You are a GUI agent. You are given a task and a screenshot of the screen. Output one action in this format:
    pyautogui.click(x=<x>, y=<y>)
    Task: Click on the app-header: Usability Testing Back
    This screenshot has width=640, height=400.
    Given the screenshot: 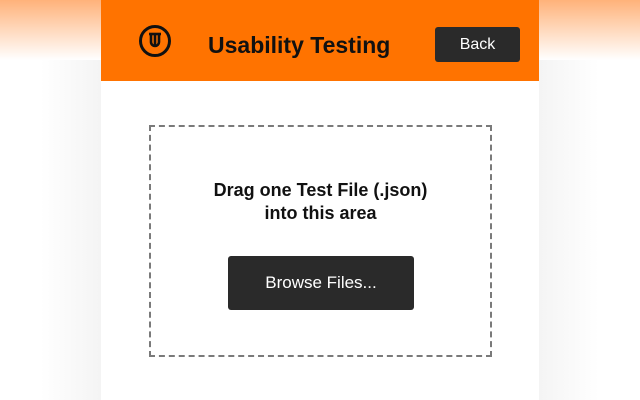 What is the action you would take?
    pyautogui.click(x=320, y=40)
    